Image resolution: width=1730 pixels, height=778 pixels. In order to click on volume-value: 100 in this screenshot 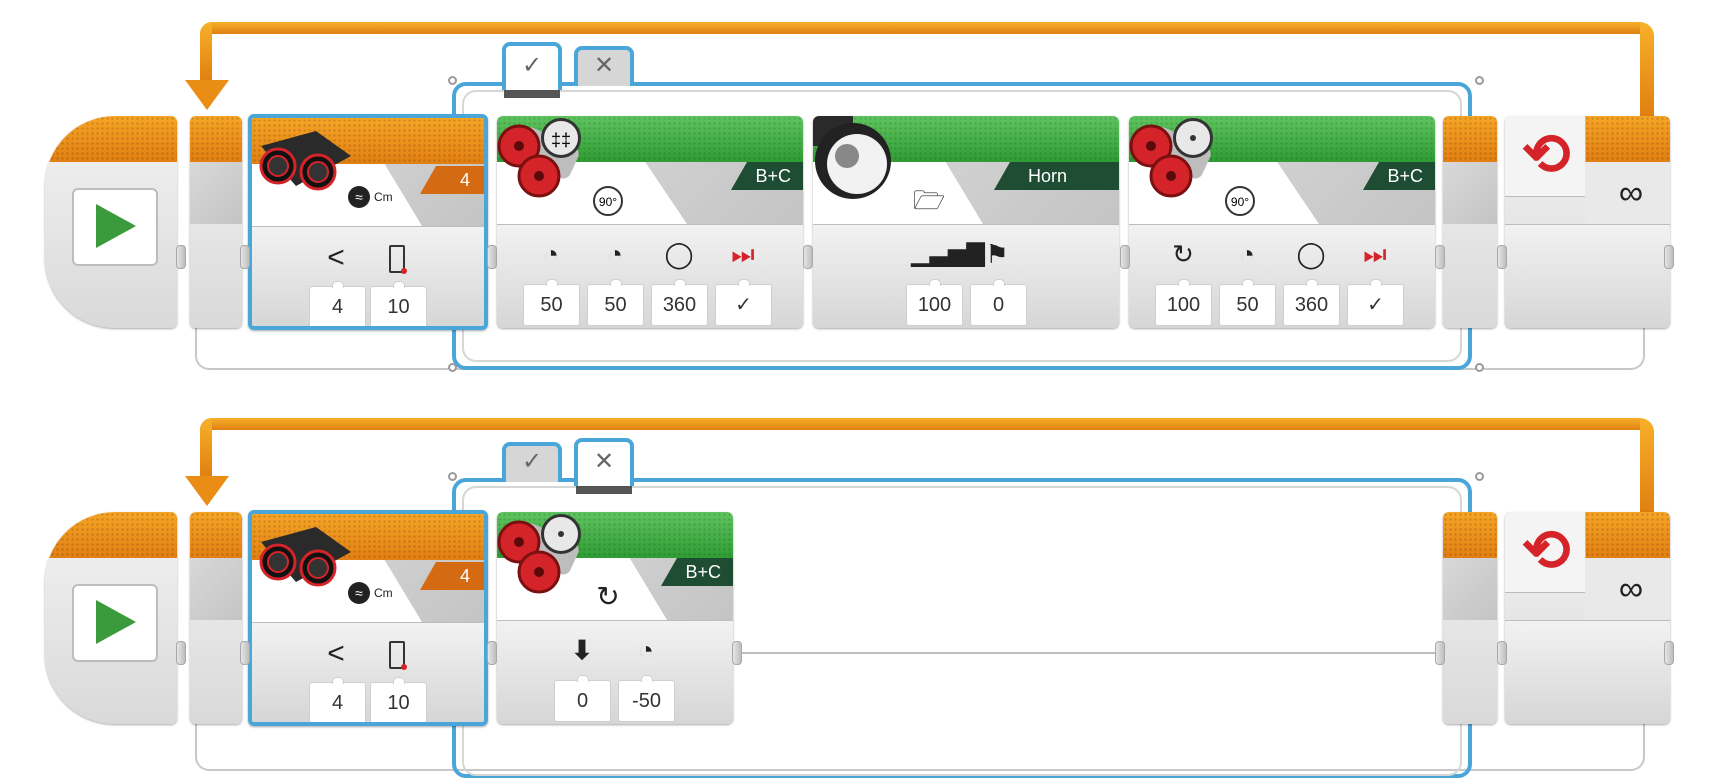, I will do `click(934, 302)`.